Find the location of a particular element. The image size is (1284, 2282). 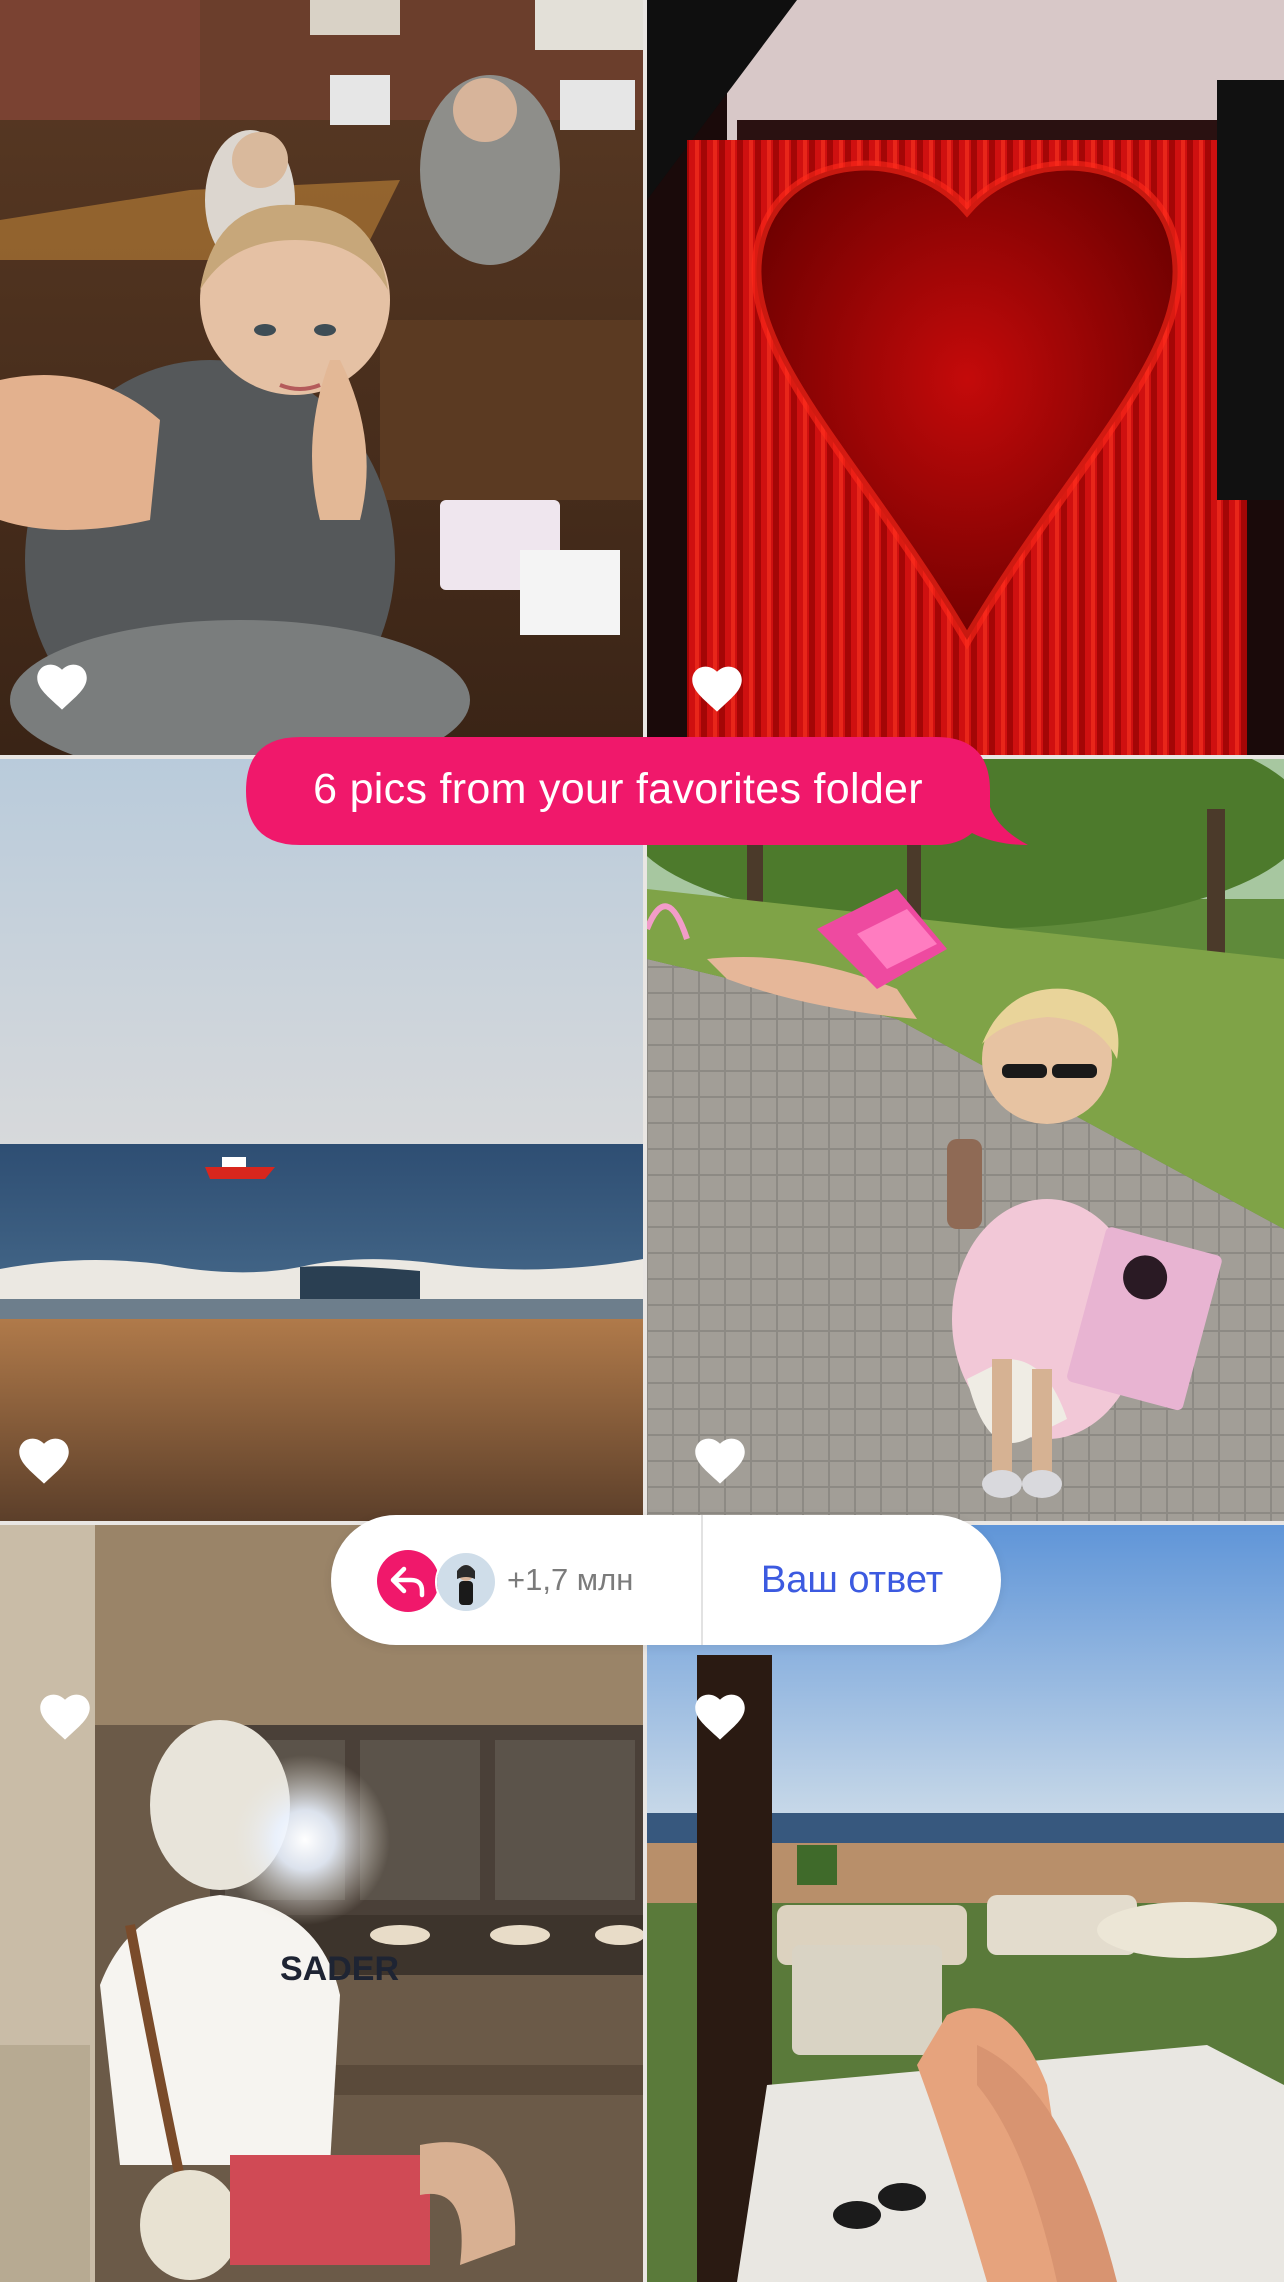

caption-bubble: 6 pics from your favorites folder is located at coordinates (637, 791).